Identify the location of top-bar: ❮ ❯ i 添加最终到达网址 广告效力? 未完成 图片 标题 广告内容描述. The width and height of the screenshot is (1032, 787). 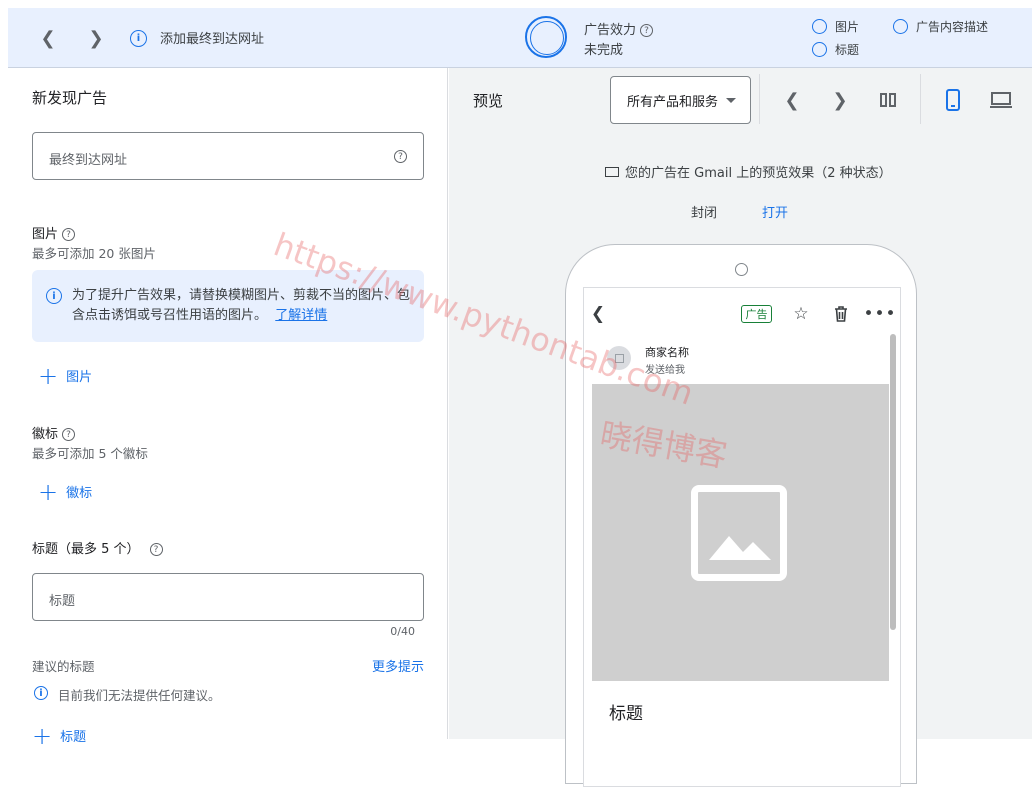
(520, 38).